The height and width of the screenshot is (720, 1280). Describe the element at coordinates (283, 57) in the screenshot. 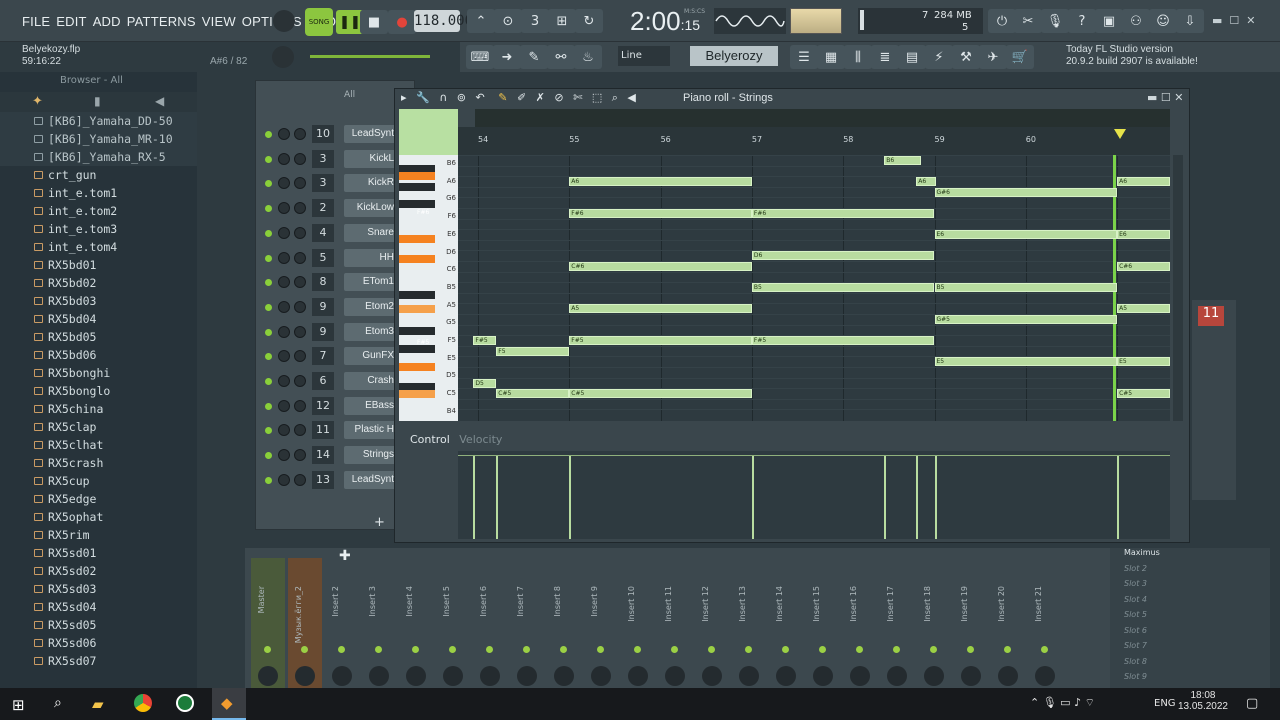

I see `master-volume-knob` at that location.